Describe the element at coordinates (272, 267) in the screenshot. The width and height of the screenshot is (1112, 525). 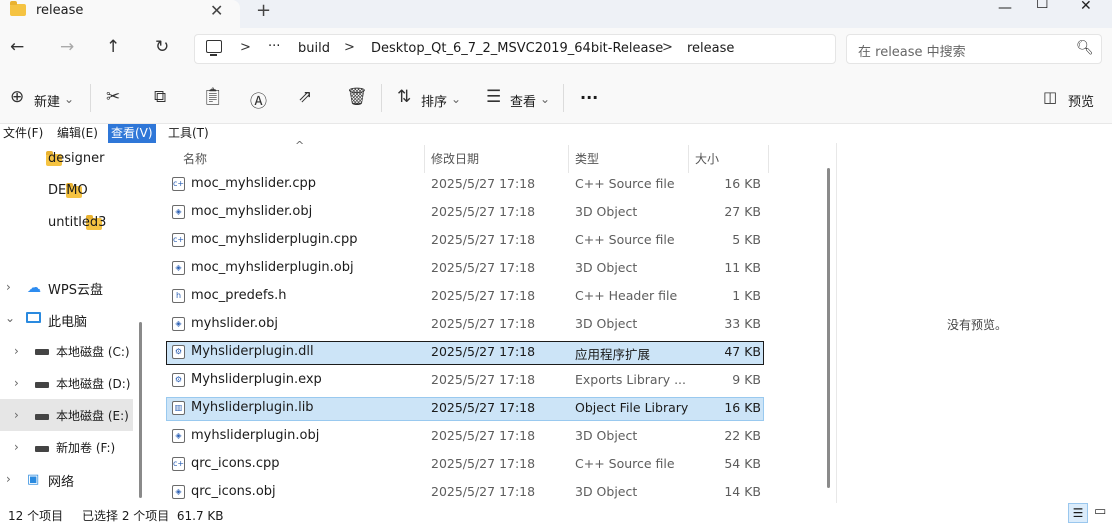
I see `file-name: moc_myhsliderplugin.obj` at that location.